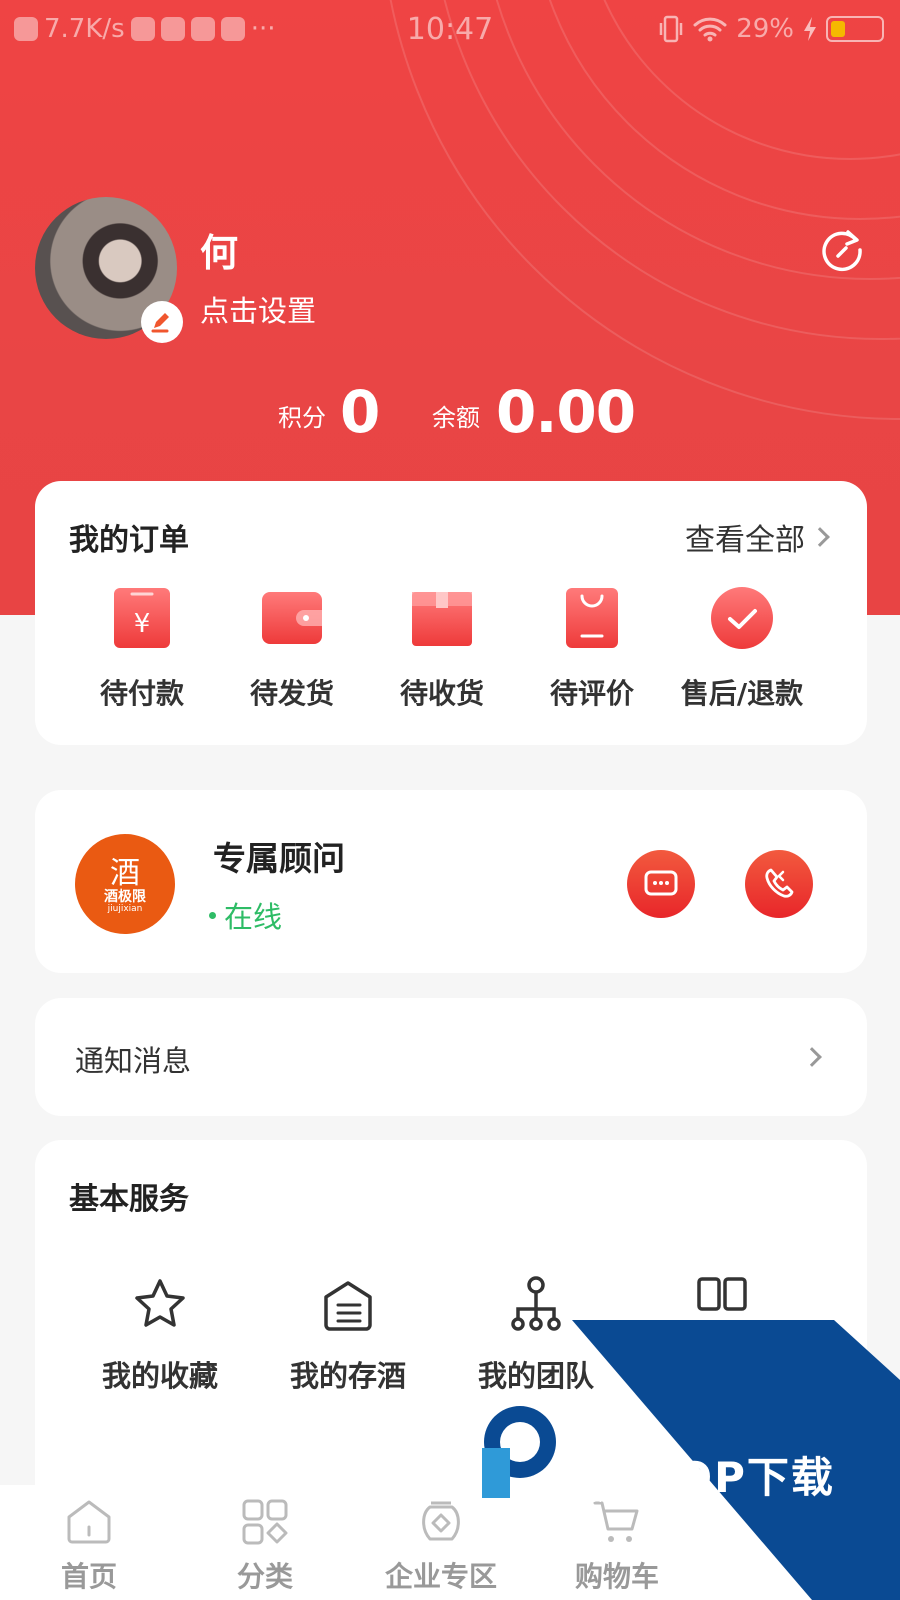  Describe the element at coordinates (442, 649) in the screenshot. I see `order-pending-receipt: 待收货` at that location.